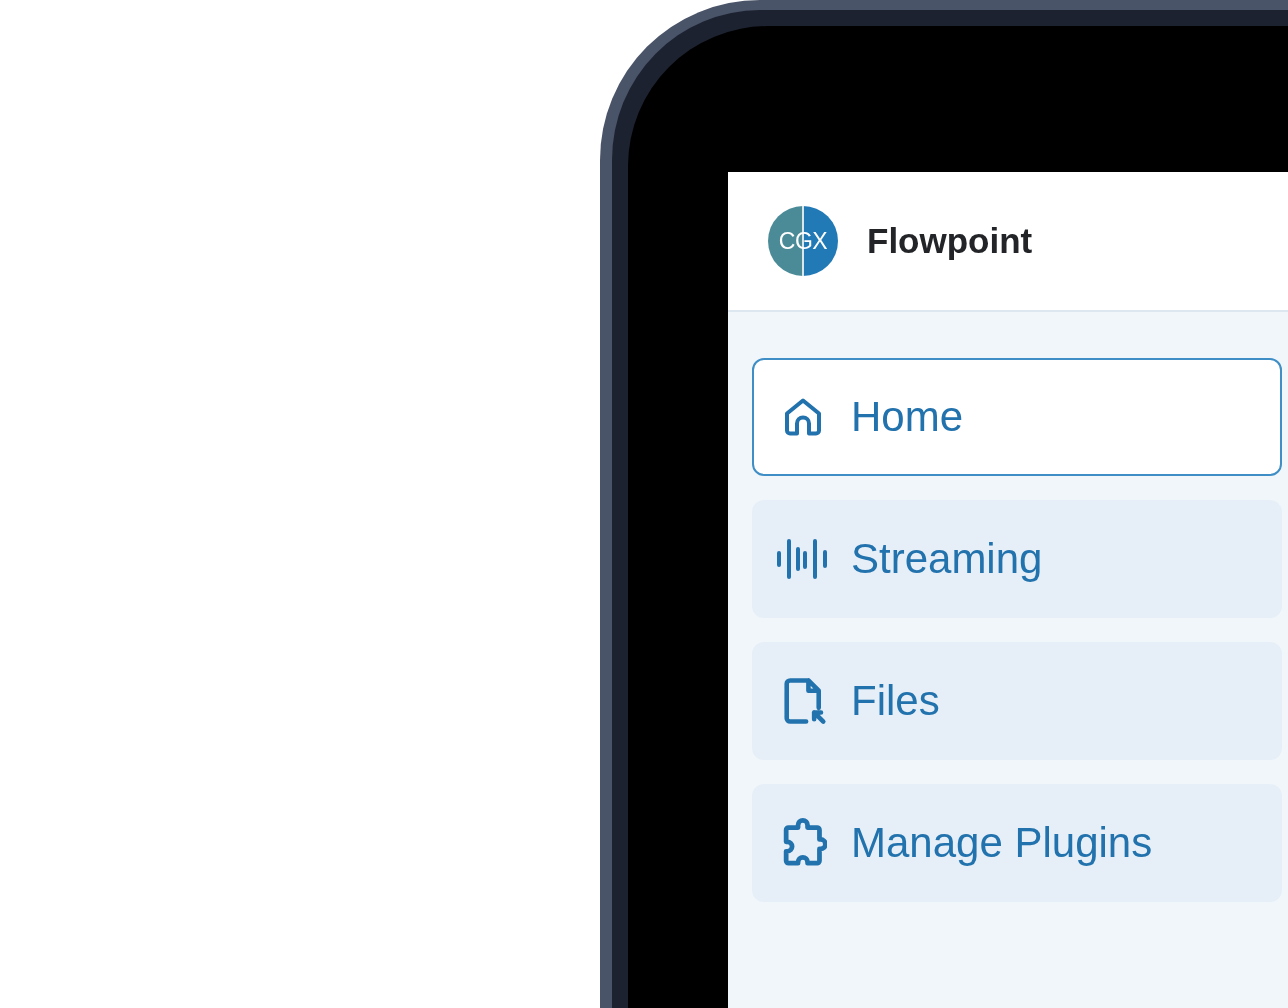 This screenshot has height=1008, width=1288. What do you see at coordinates (1017, 843) in the screenshot?
I see `nav-item: Manage Plugins` at bounding box center [1017, 843].